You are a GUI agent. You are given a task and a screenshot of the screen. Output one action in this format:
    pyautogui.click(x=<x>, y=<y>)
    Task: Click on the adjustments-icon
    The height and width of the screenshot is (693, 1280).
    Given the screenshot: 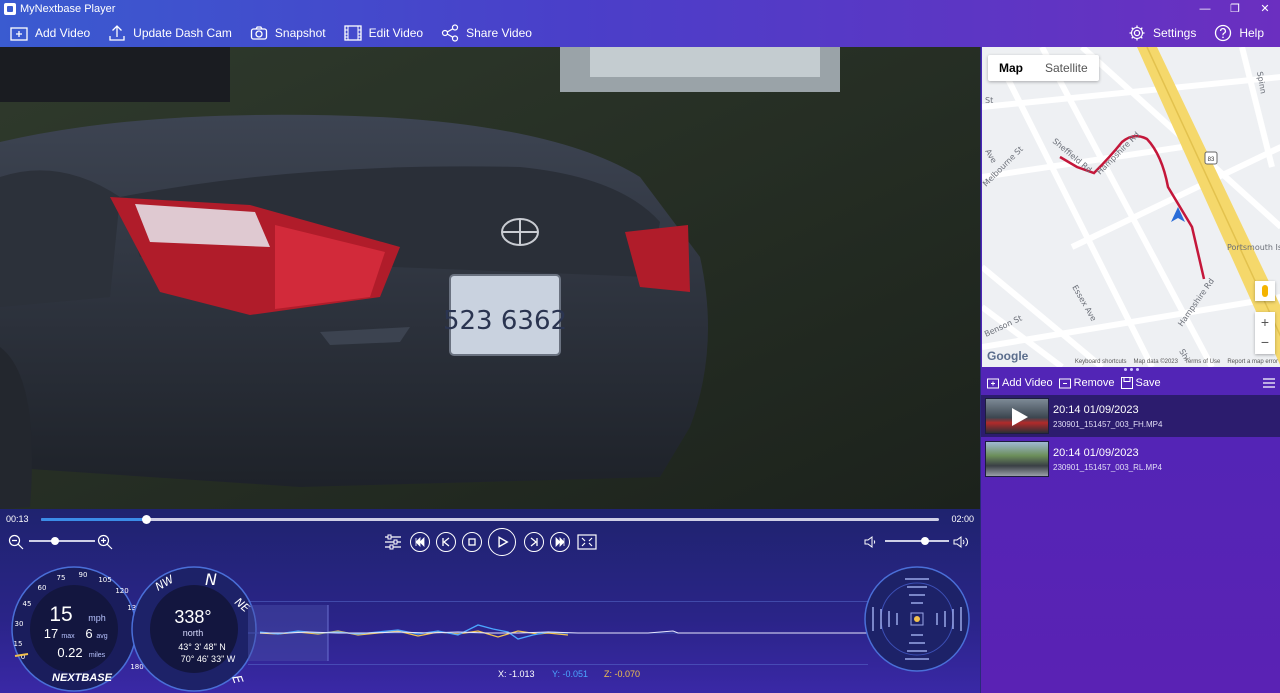 What is the action you would take?
    pyautogui.click(x=393, y=542)
    